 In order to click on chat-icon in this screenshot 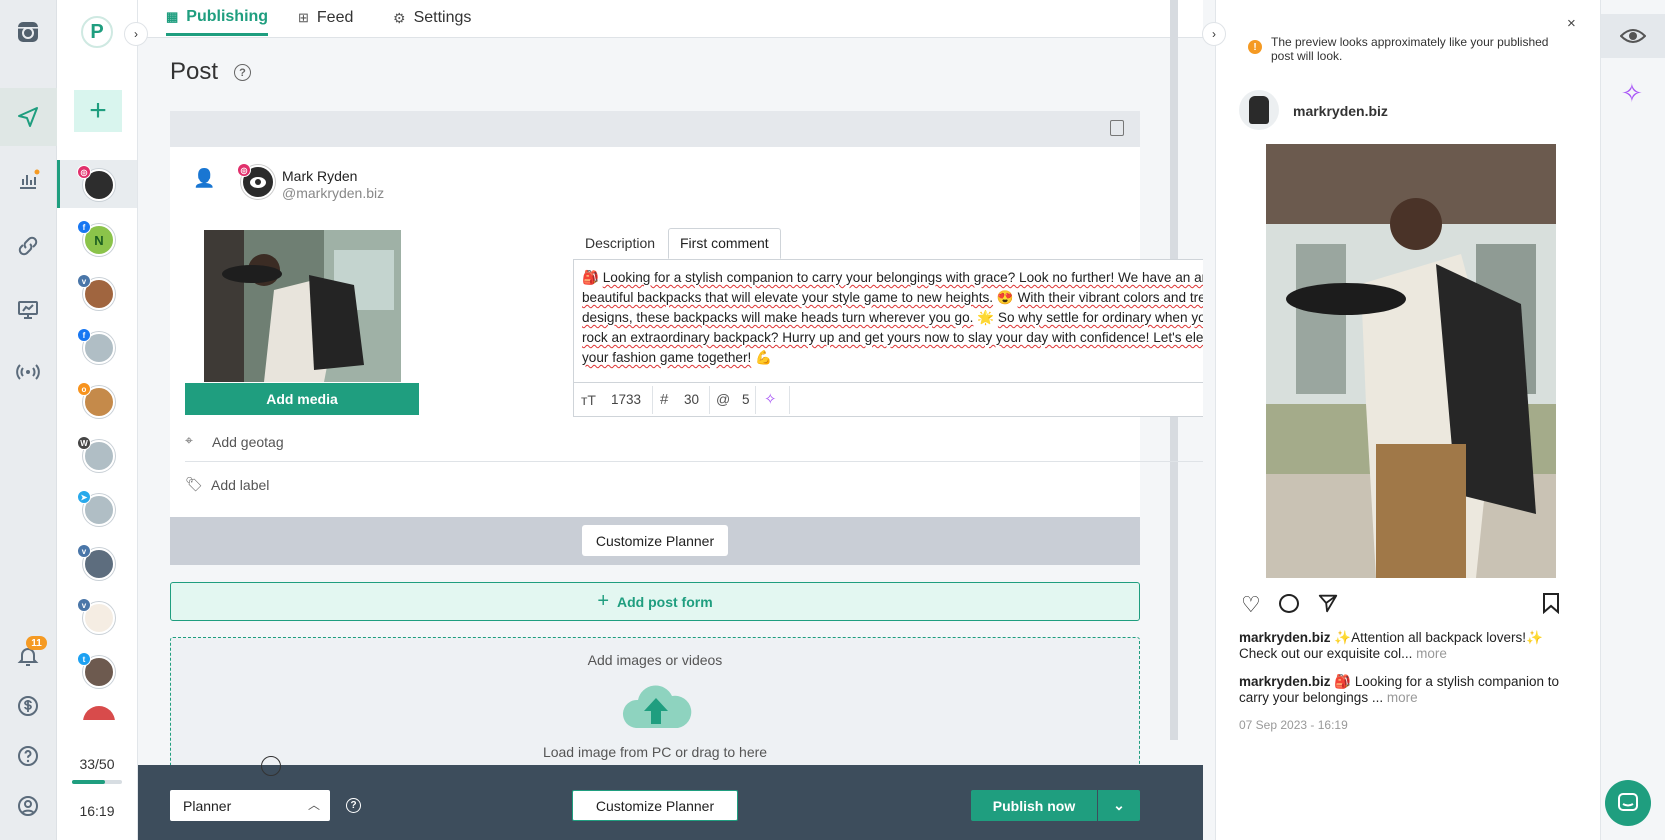, I will do `click(1628, 802)`.